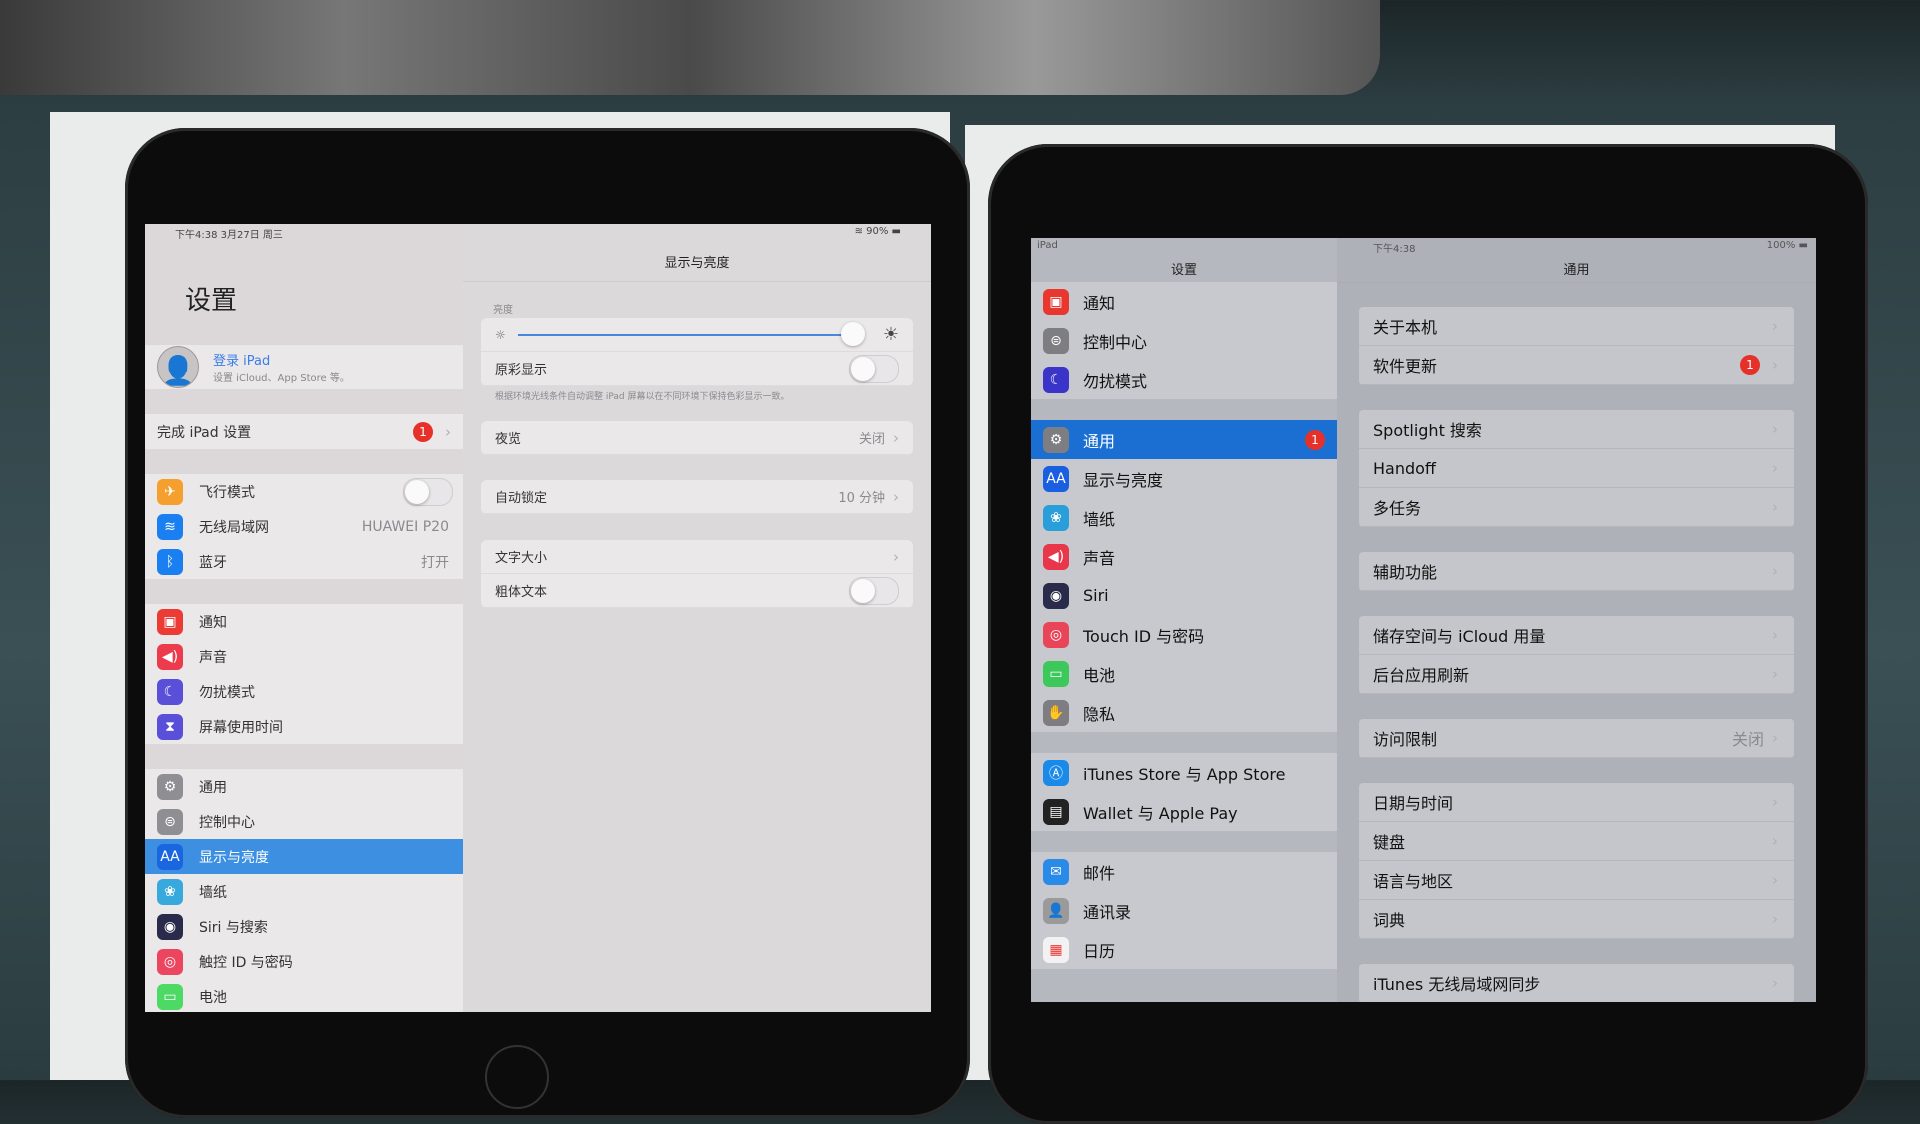 This screenshot has height=1124, width=1920. I want to click on text-size-row: 文字大小 ›, so click(697, 557).